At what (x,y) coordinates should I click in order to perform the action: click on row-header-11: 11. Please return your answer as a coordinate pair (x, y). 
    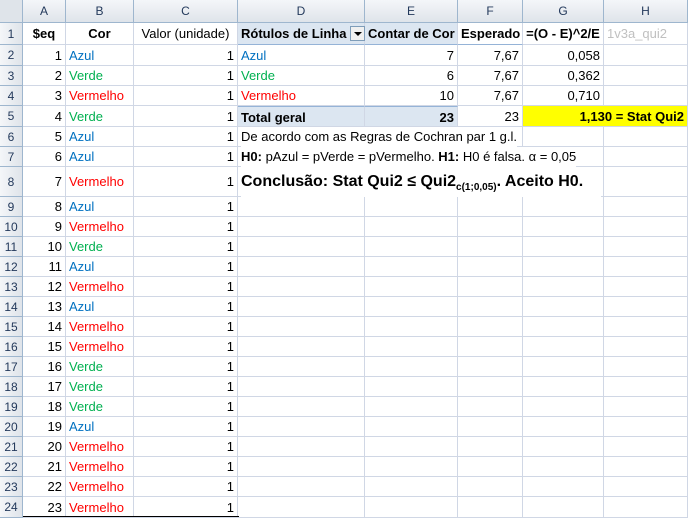
    Looking at the image, I should click on (11, 247).